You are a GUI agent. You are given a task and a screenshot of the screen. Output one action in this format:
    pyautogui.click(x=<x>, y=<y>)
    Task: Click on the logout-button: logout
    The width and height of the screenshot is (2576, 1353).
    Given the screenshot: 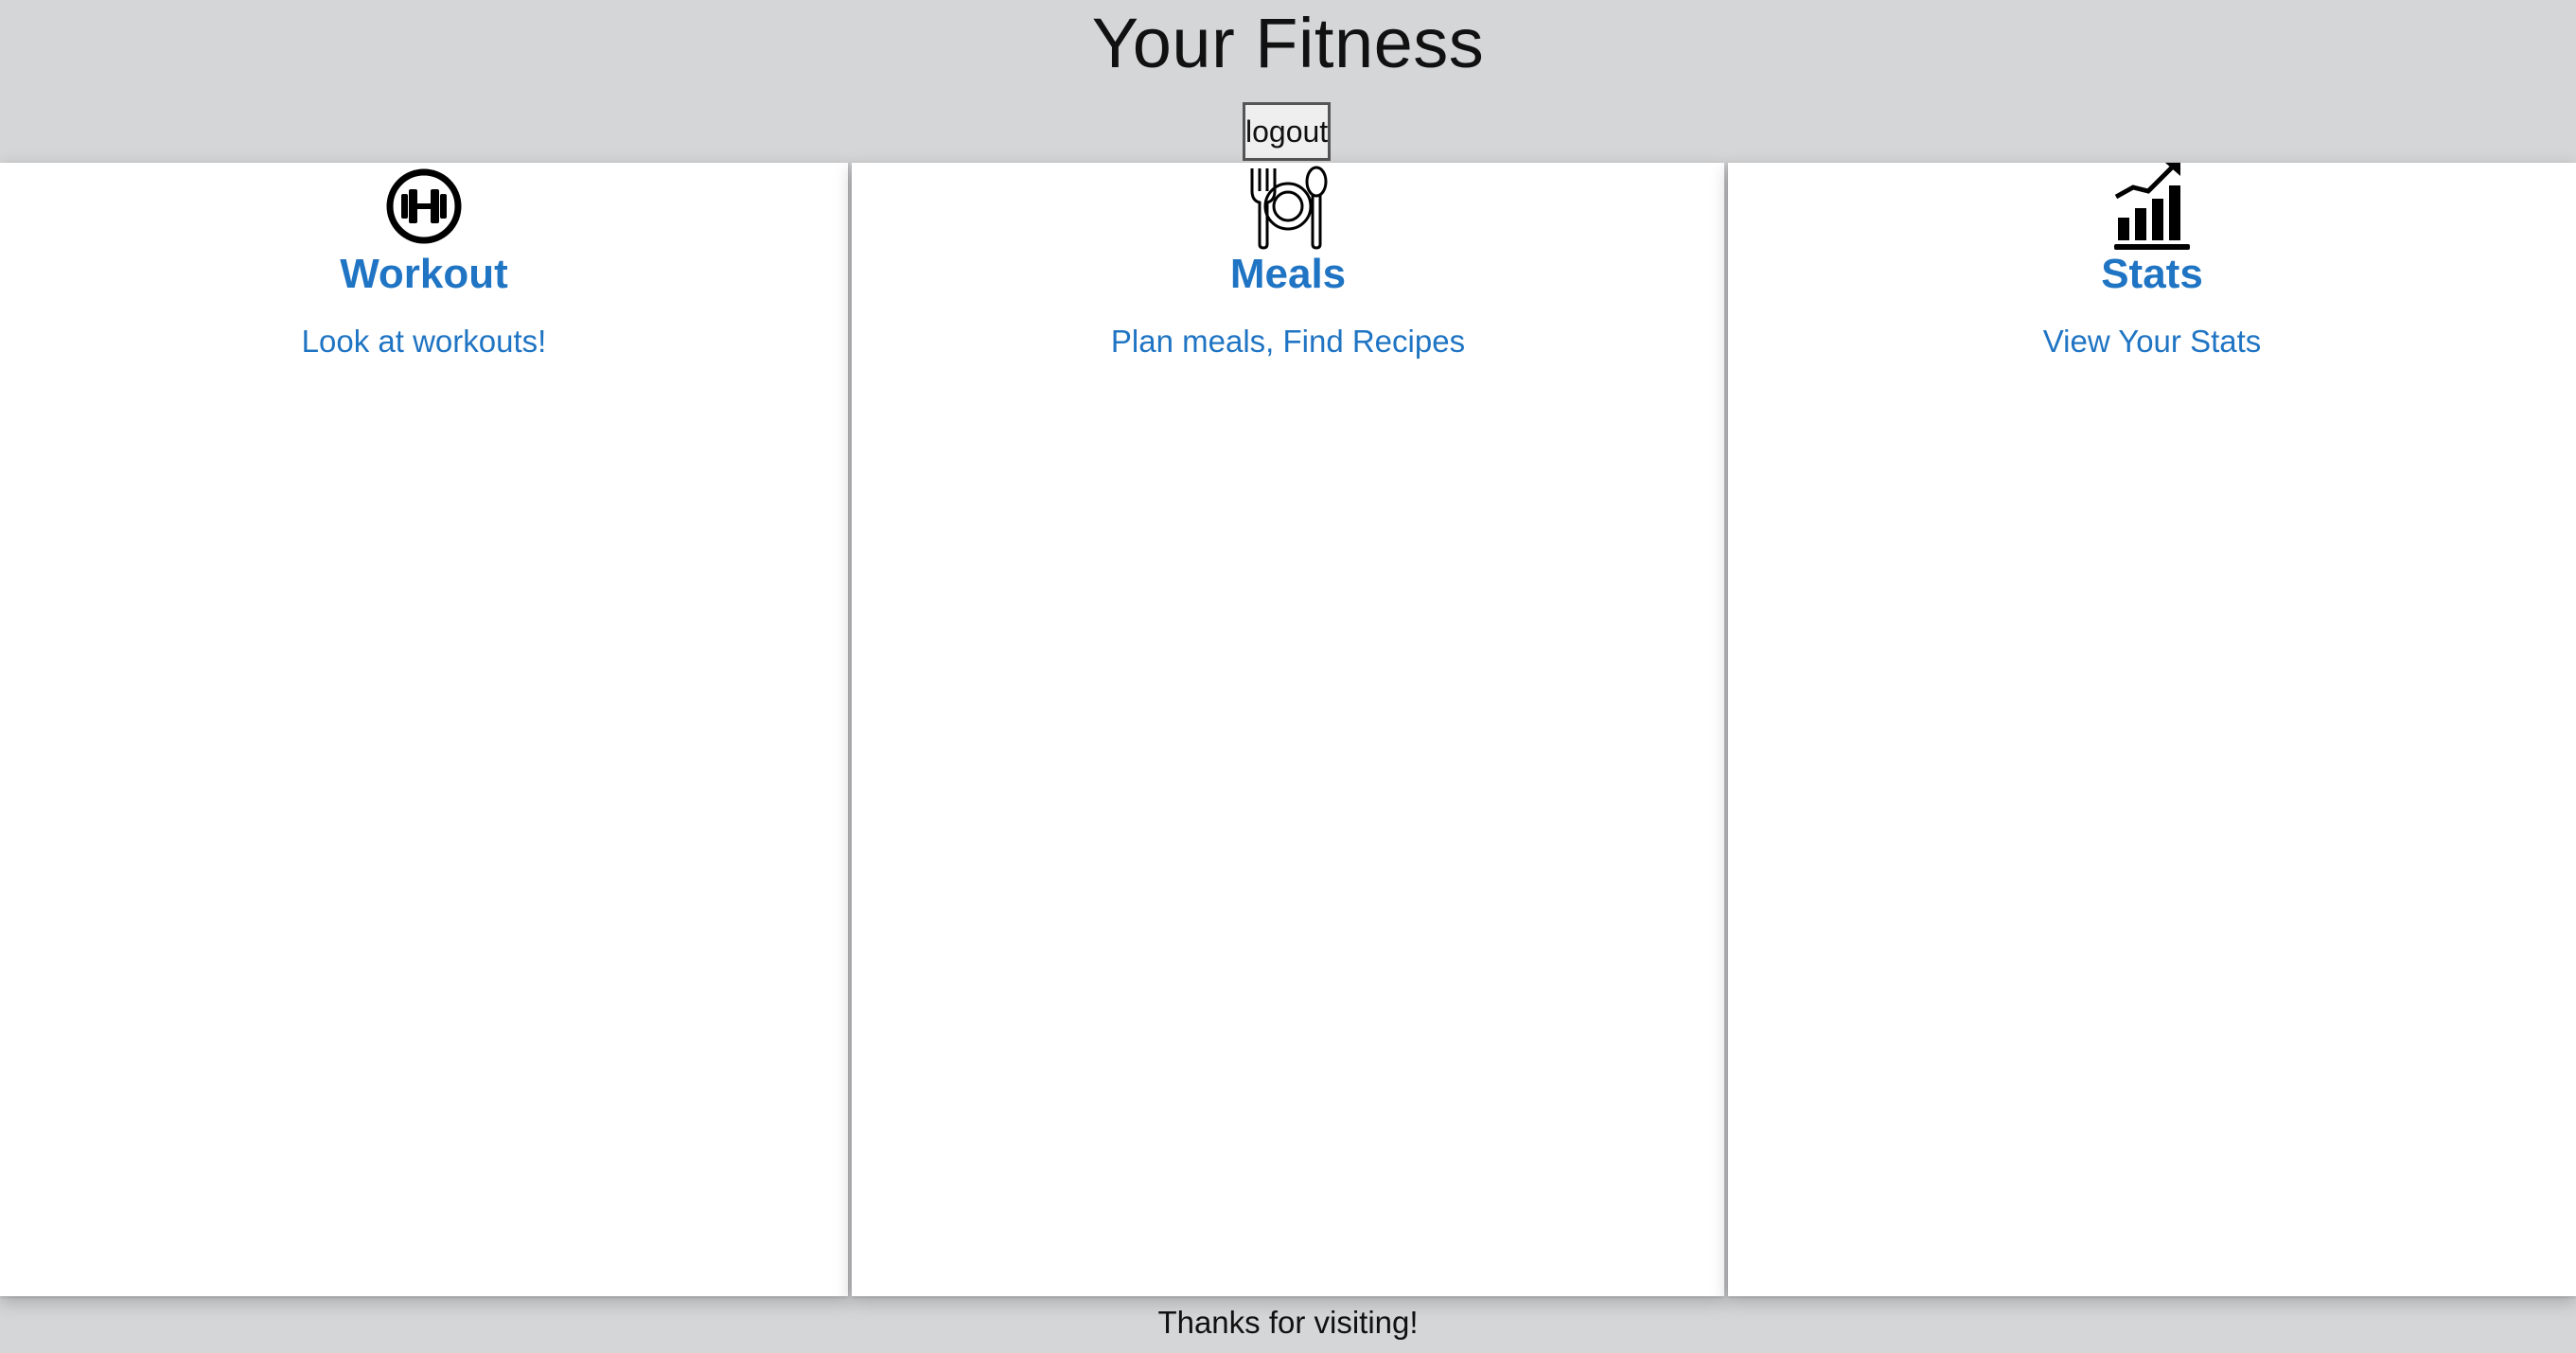 What is the action you would take?
    pyautogui.click(x=1287, y=131)
    